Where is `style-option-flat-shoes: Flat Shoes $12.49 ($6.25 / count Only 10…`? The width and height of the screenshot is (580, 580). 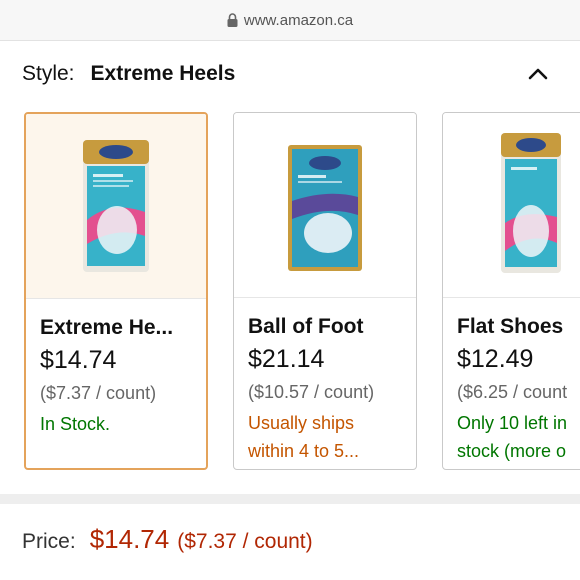
style-option-flat-shoes: Flat Shoes $12.49 ($6.25 / count Only 10… is located at coordinates (511, 291).